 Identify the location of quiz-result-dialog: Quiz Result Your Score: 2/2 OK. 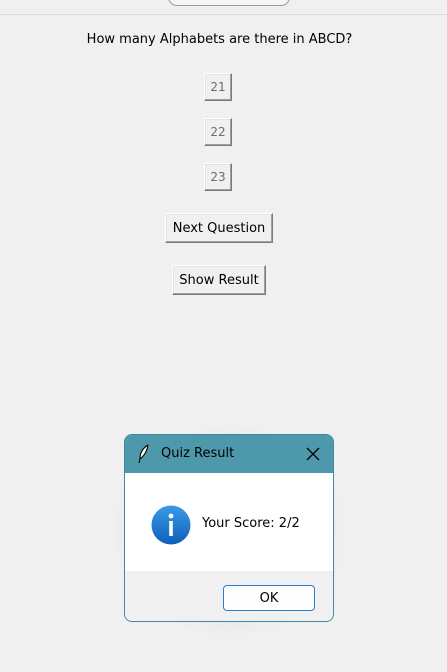
(229, 528).